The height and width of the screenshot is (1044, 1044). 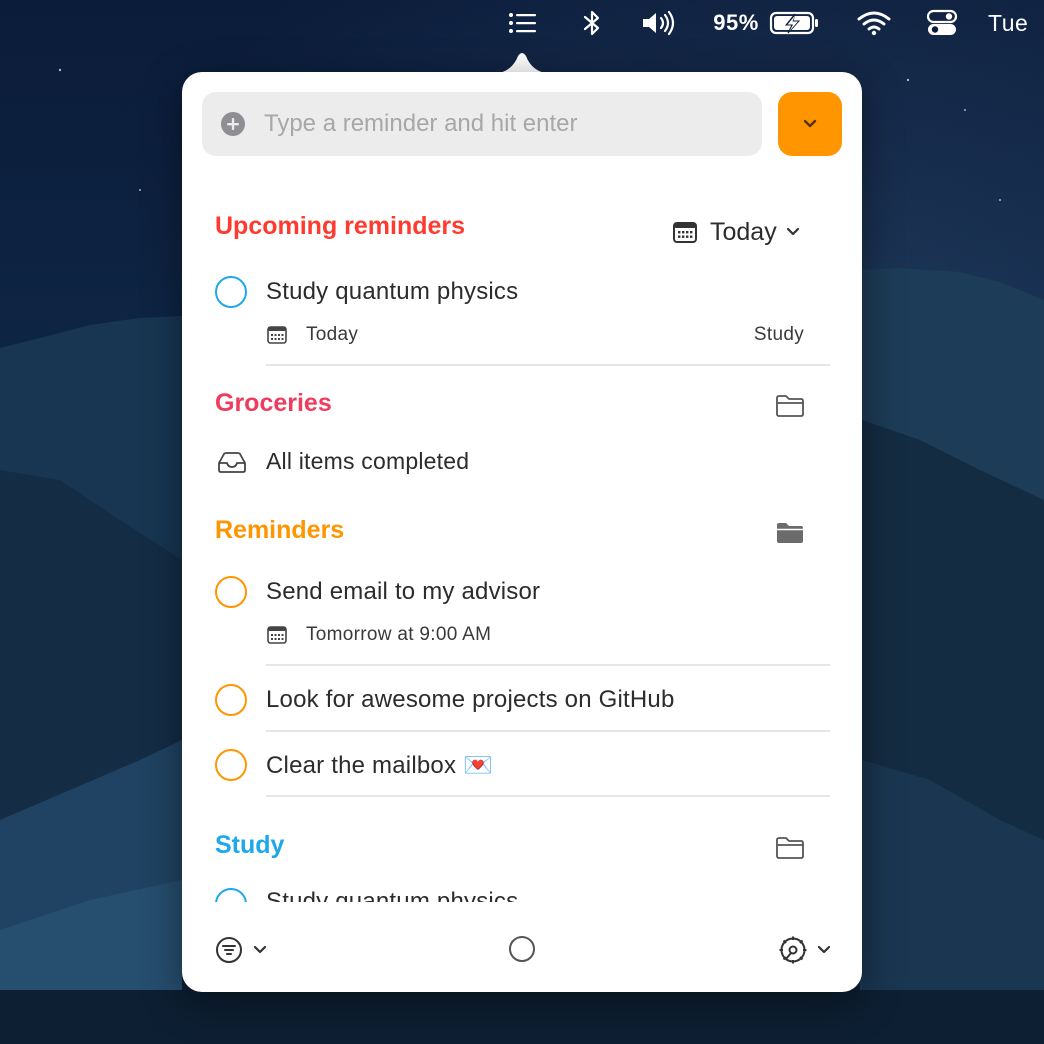 What do you see at coordinates (470, 699) in the screenshot?
I see `reminder-title: Look for awesome projects on GitHub` at bounding box center [470, 699].